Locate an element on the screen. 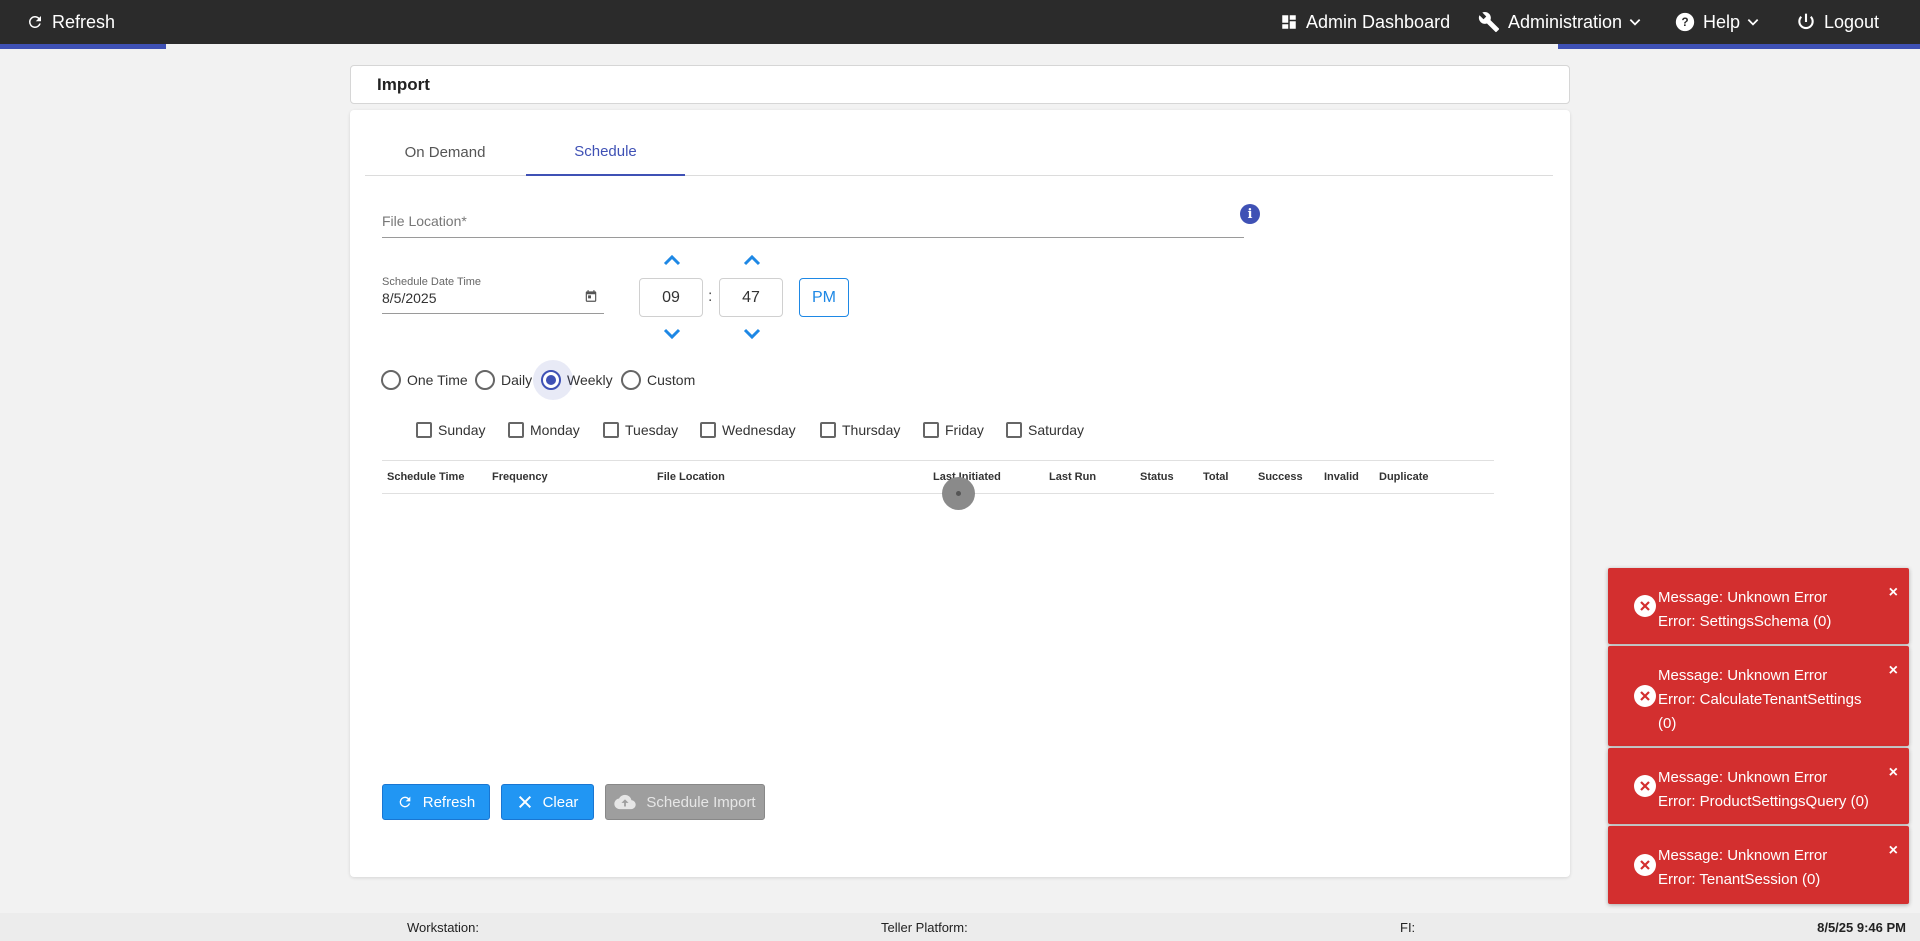 The width and height of the screenshot is (1920, 941). page-title: Import is located at coordinates (960, 84).